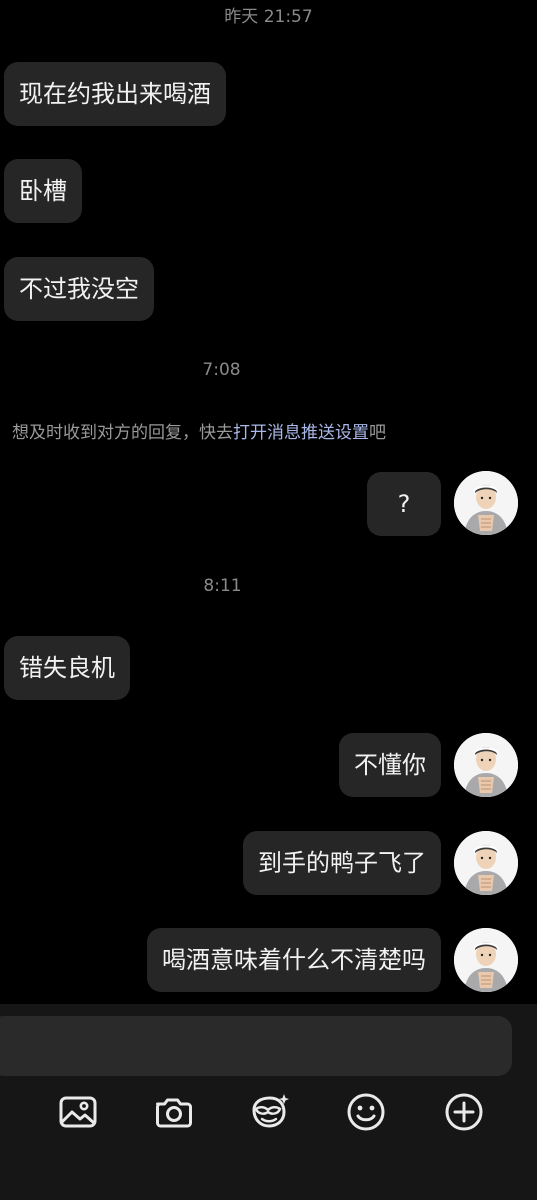  I want to click on notice-text: 吧, so click(377, 433).